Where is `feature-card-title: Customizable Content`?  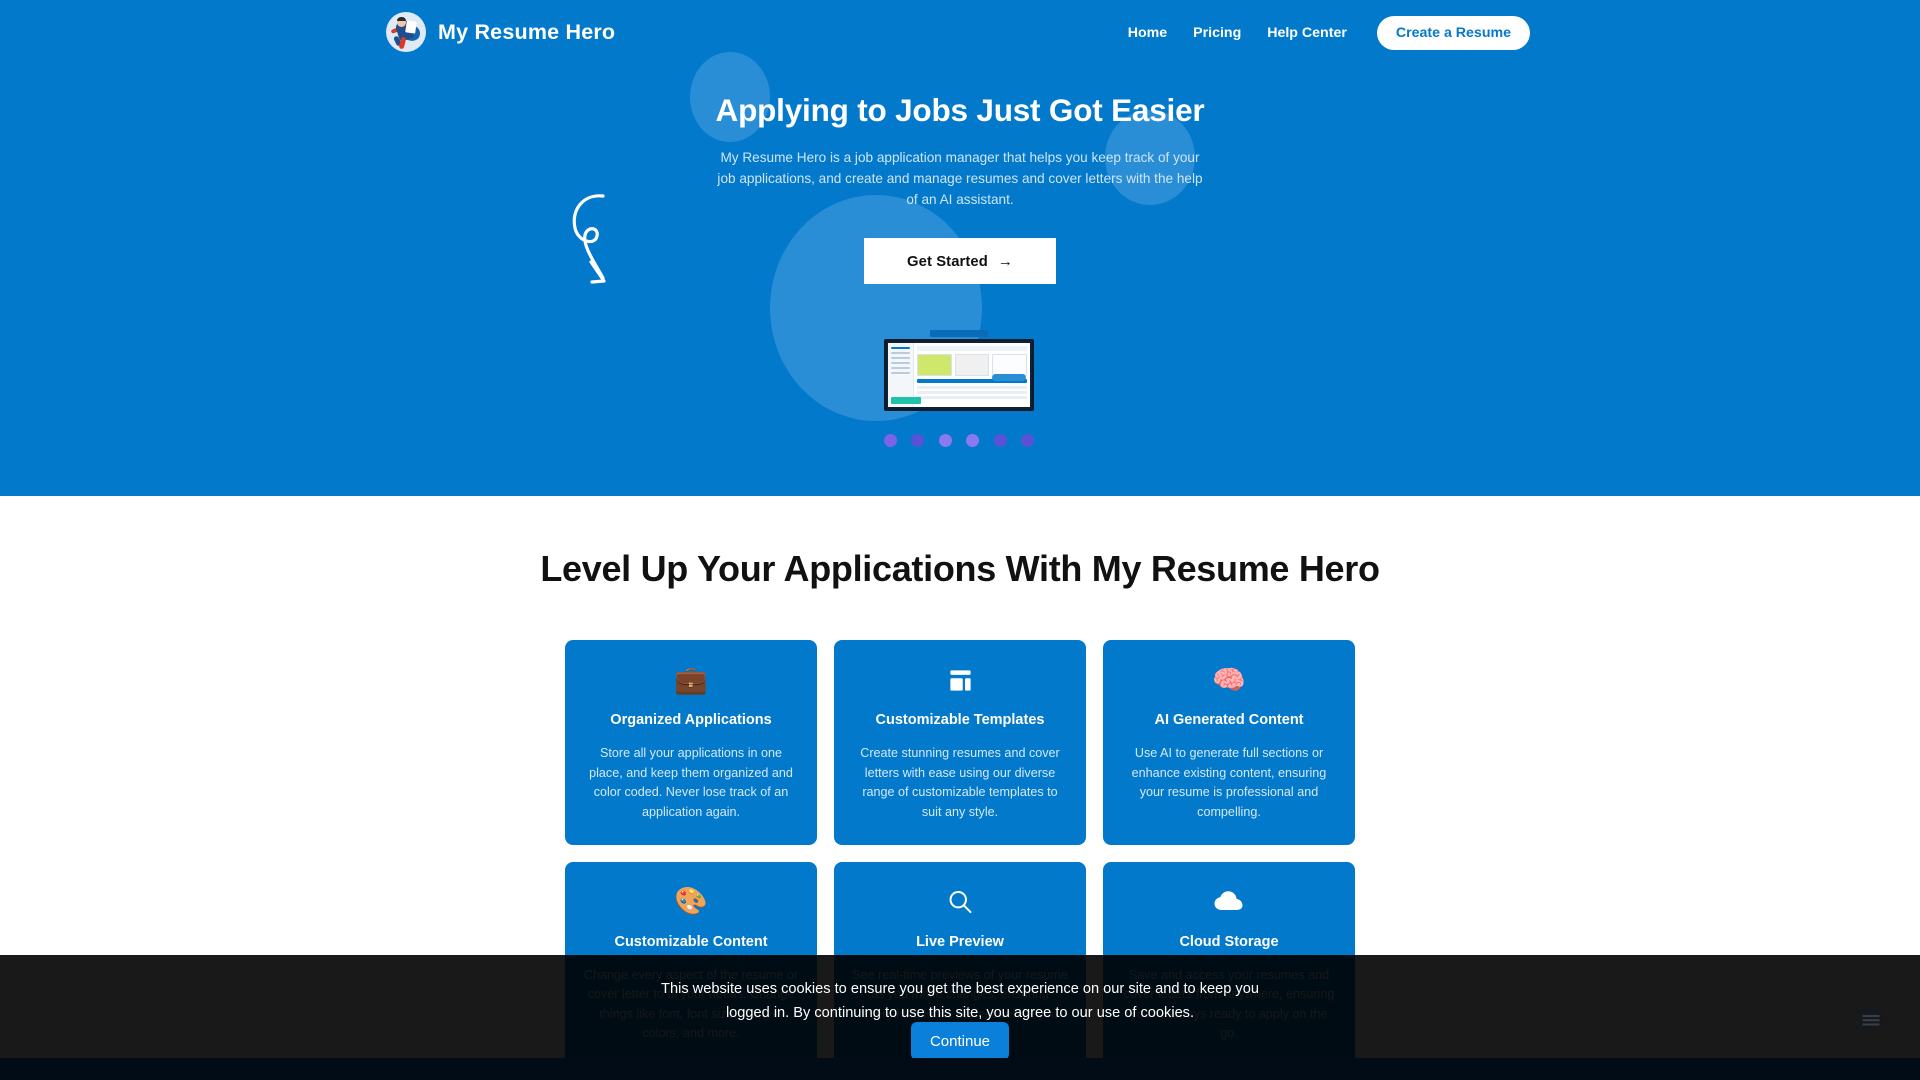
feature-card-title: Customizable Content is located at coordinates (691, 941).